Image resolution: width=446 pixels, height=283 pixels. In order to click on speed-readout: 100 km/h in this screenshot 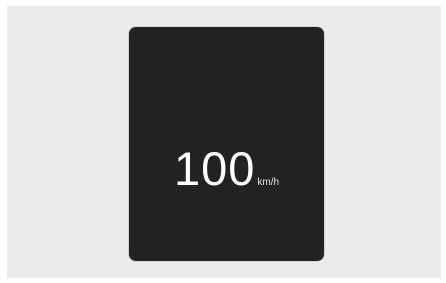, I will do `click(226, 168)`.